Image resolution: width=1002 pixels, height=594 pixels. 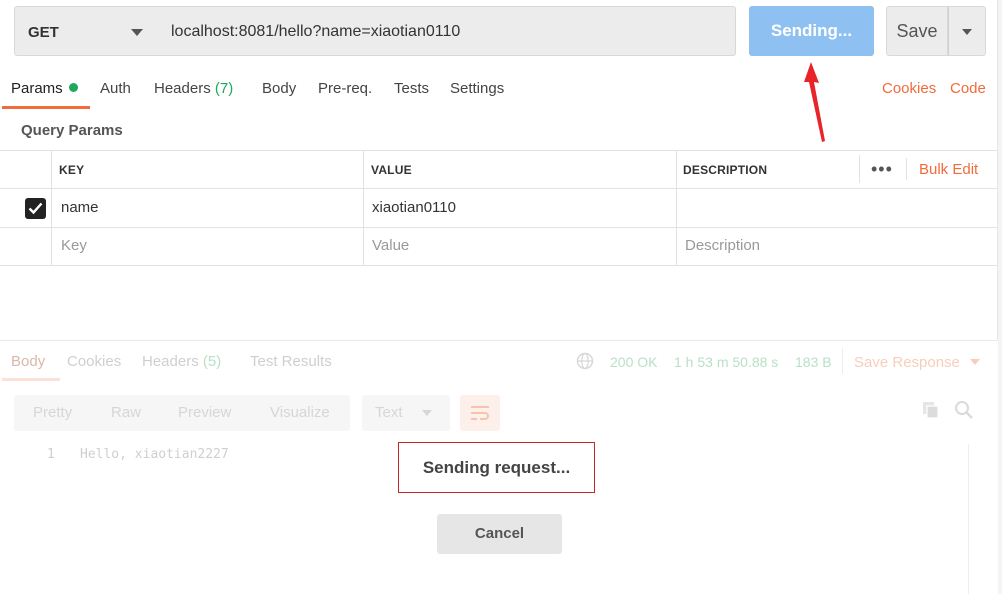 What do you see at coordinates (391, 170) in the screenshot?
I see `column-header-value: VALUE` at bounding box center [391, 170].